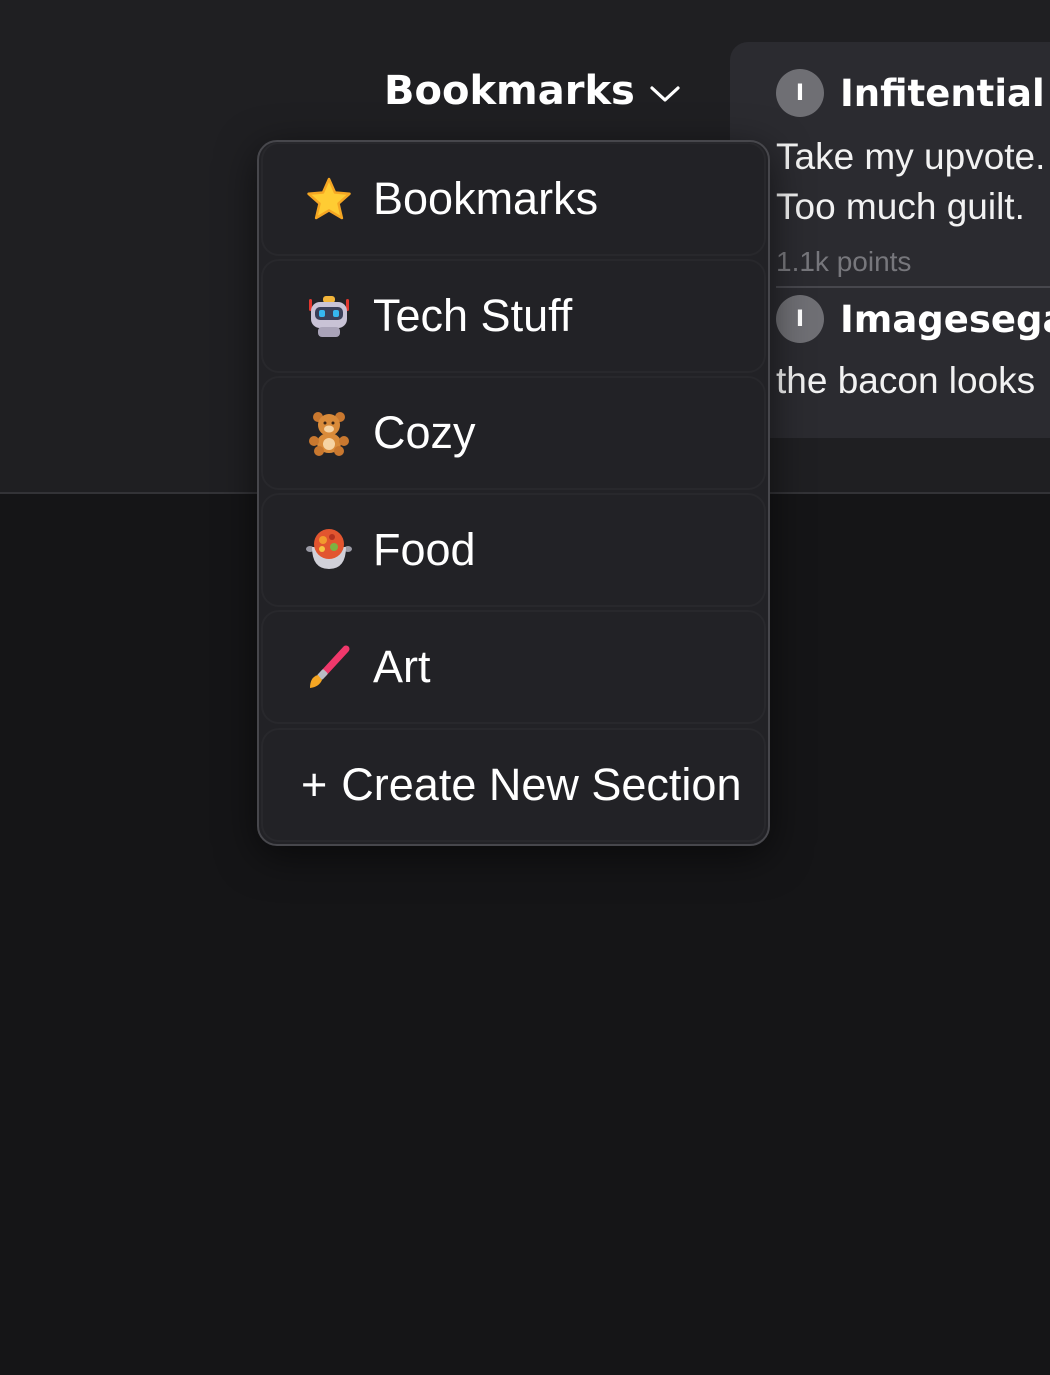 The image size is (1050, 1375). Describe the element at coordinates (913, 350) in the screenshot. I see `comment: I Imagesegarden the bacon looks` at that location.